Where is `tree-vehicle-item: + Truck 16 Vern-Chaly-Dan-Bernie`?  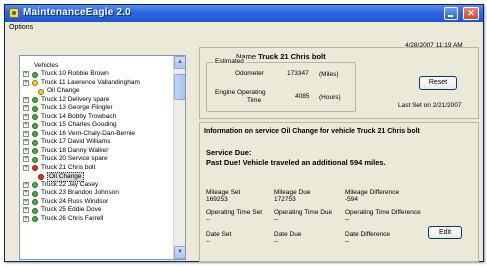 tree-vehicle-item: + Truck 16 Vern-Chaly-Dan-Bernie is located at coordinates (96, 134).